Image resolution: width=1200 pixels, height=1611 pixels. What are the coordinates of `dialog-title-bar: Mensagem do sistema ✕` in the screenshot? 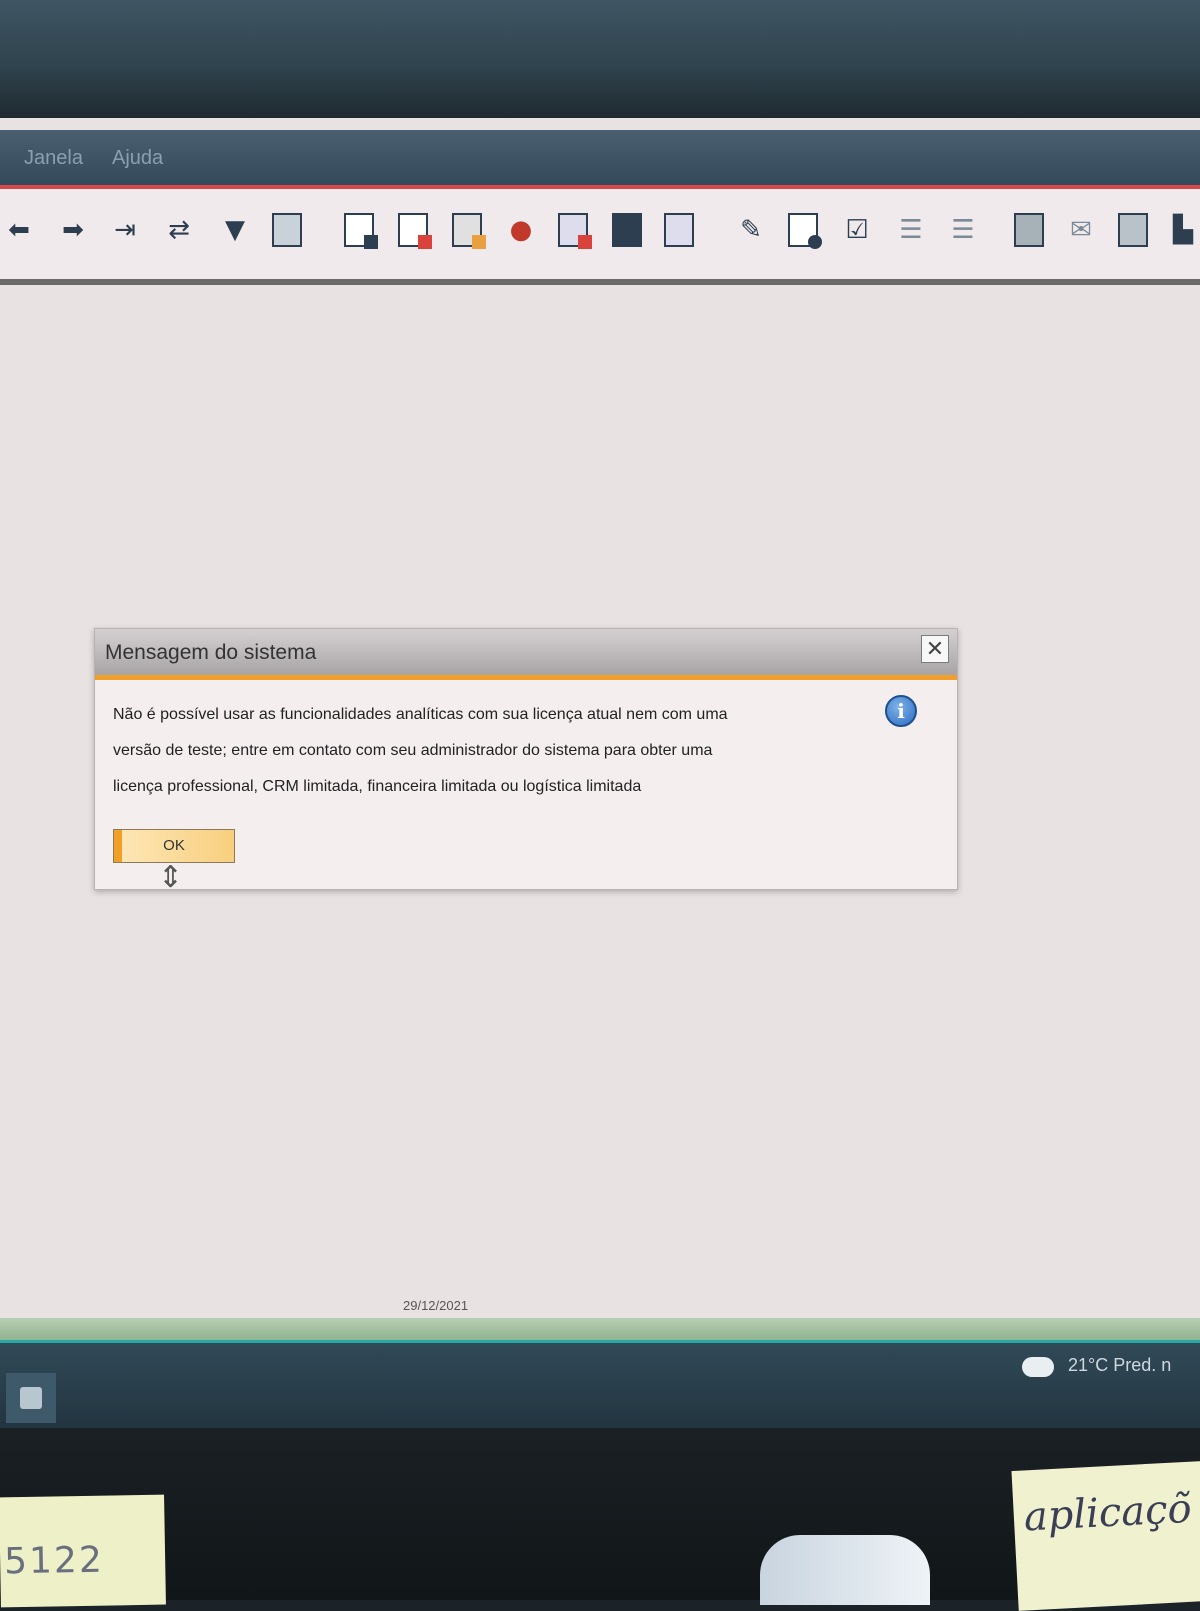 It's located at (526, 654).